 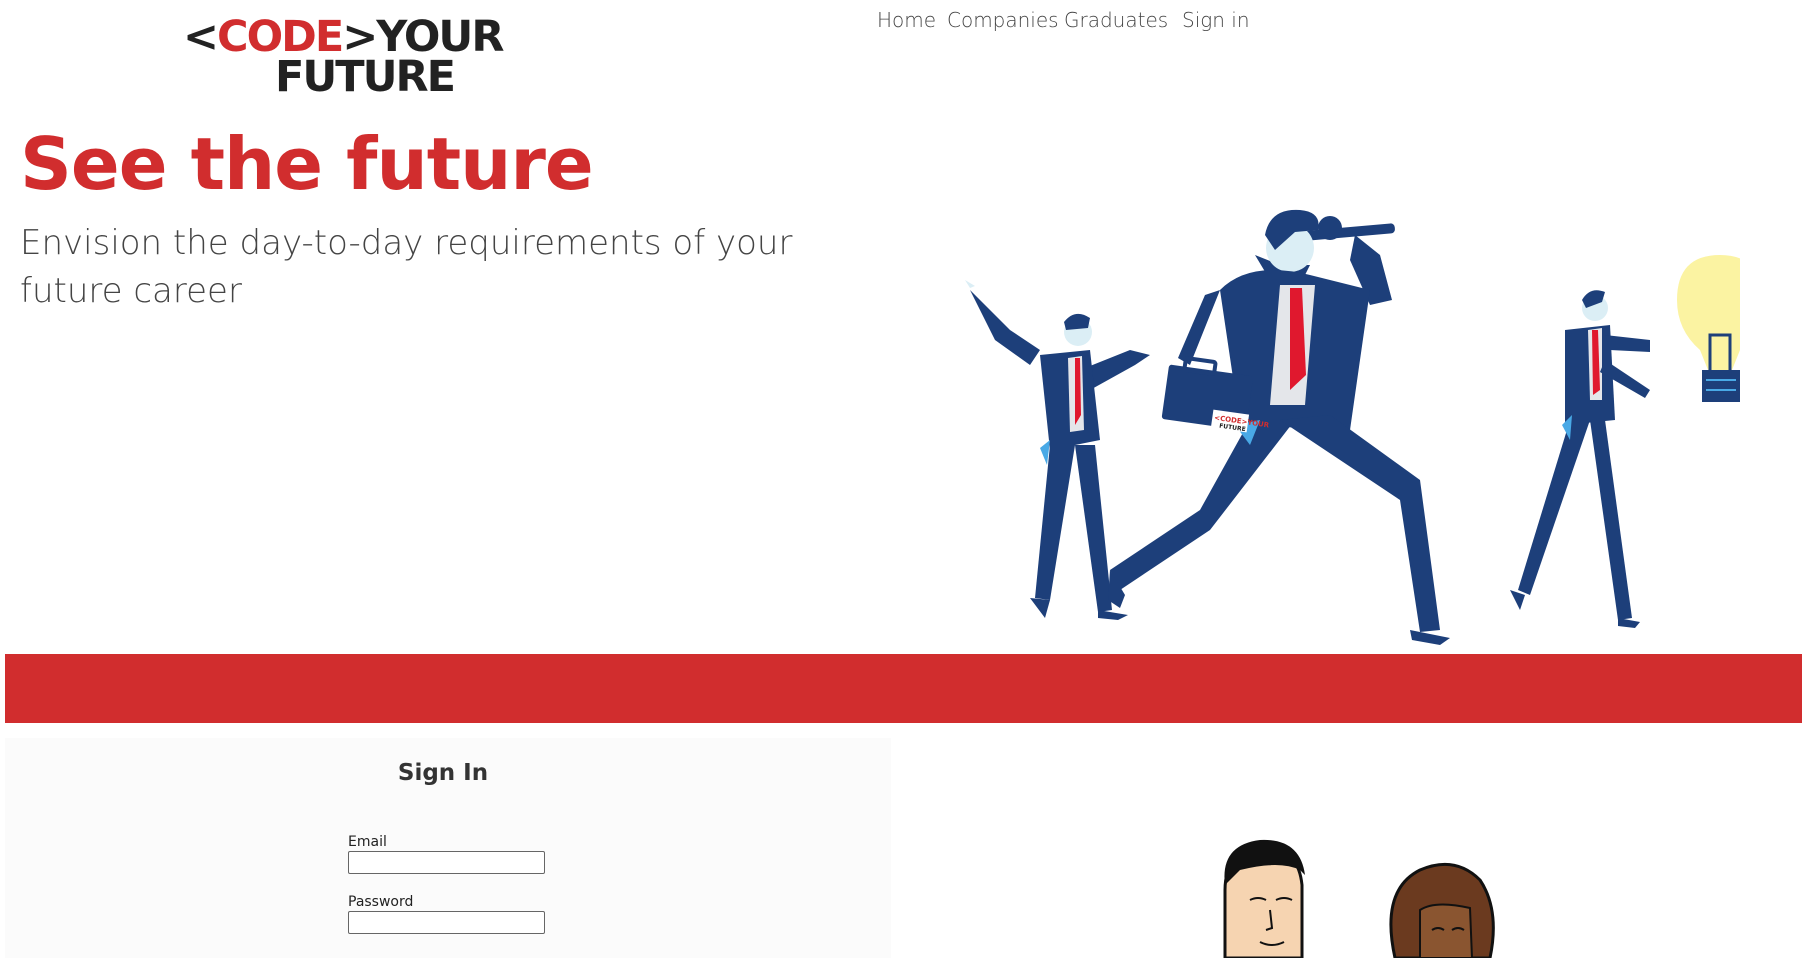 I want to click on man-lightbulb-illustration, so click(x=1625, y=441).